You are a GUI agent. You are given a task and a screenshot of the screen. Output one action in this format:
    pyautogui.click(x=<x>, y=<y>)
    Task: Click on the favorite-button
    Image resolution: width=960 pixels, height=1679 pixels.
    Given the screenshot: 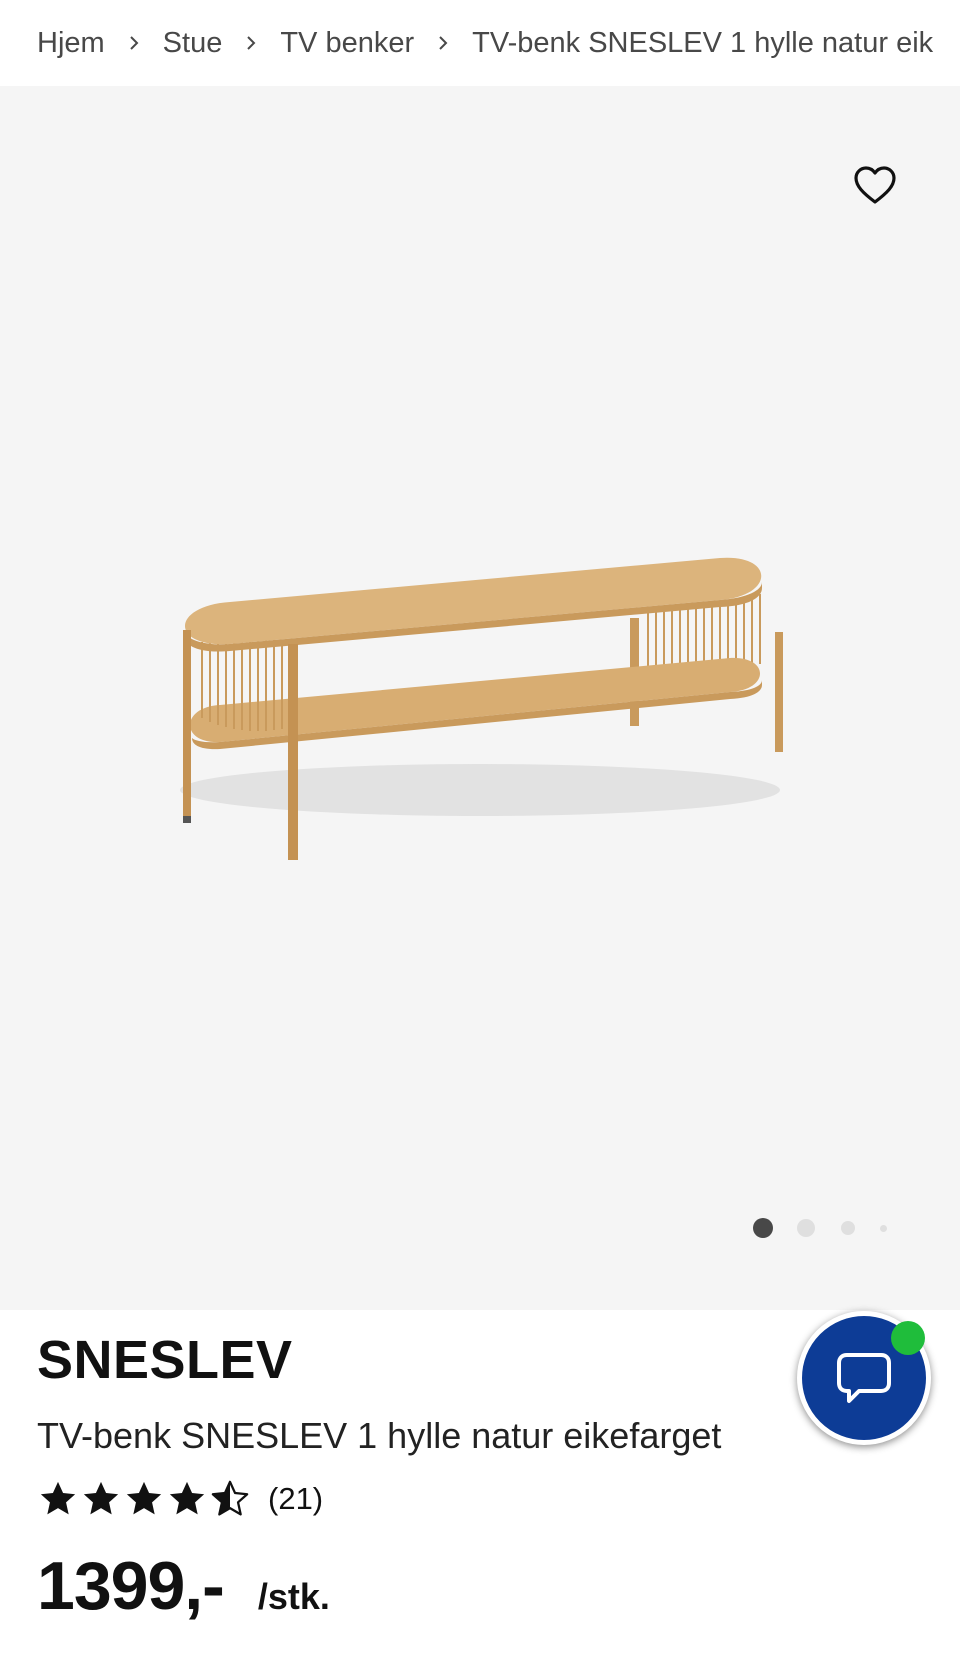 What is the action you would take?
    pyautogui.click(x=875, y=185)
    